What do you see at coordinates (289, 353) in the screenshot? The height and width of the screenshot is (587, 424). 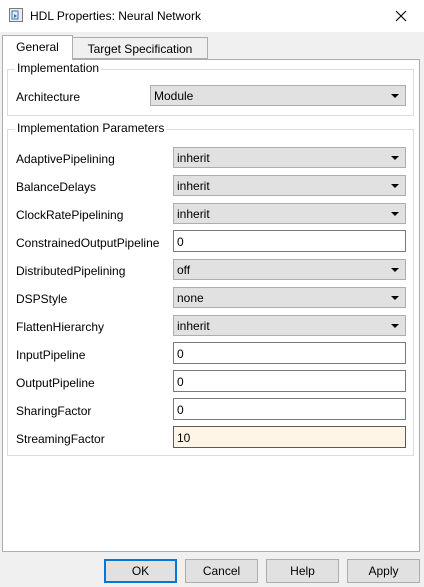 I see `input-pipeline-input: 0` at bounding box center [289, 353].